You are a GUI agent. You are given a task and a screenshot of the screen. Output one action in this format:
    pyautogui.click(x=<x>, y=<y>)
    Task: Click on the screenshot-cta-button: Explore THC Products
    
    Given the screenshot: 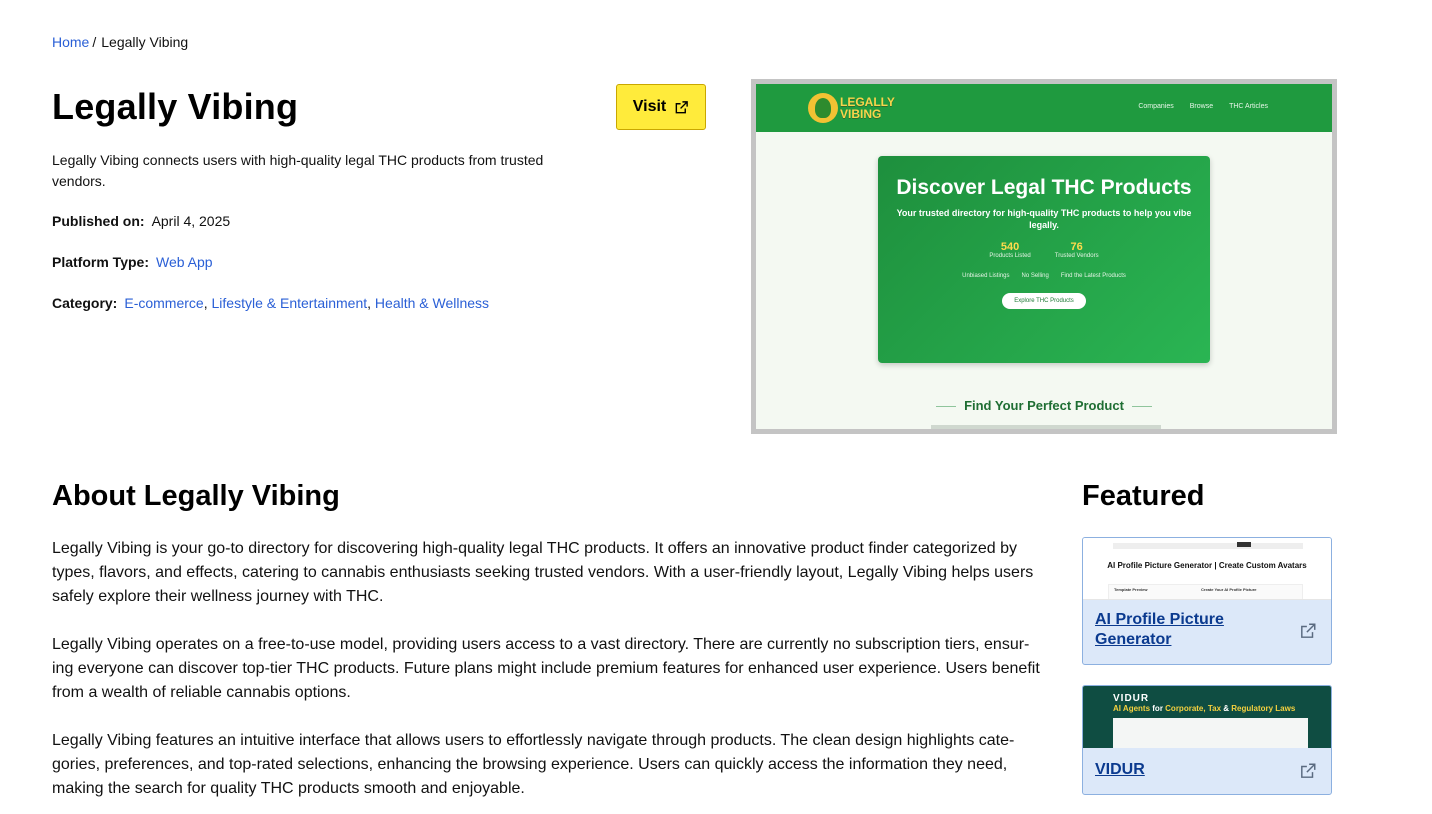 What is the action you would take?
    pyautogui.click(x=1044, y=301)
    